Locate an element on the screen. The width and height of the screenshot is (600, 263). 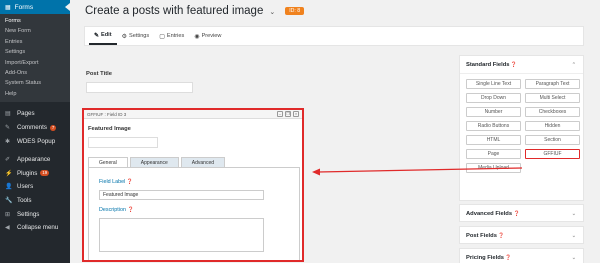
sidebar-item-label: Forms is located at coordinates (24, 7).